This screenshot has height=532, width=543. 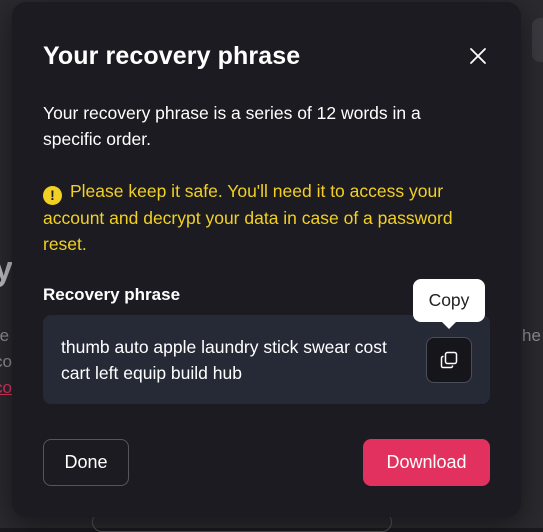 What do you see at coordinates (537, 40) in the screenshot?
I see `background-button-fragment` at bounding box center [537, 40].